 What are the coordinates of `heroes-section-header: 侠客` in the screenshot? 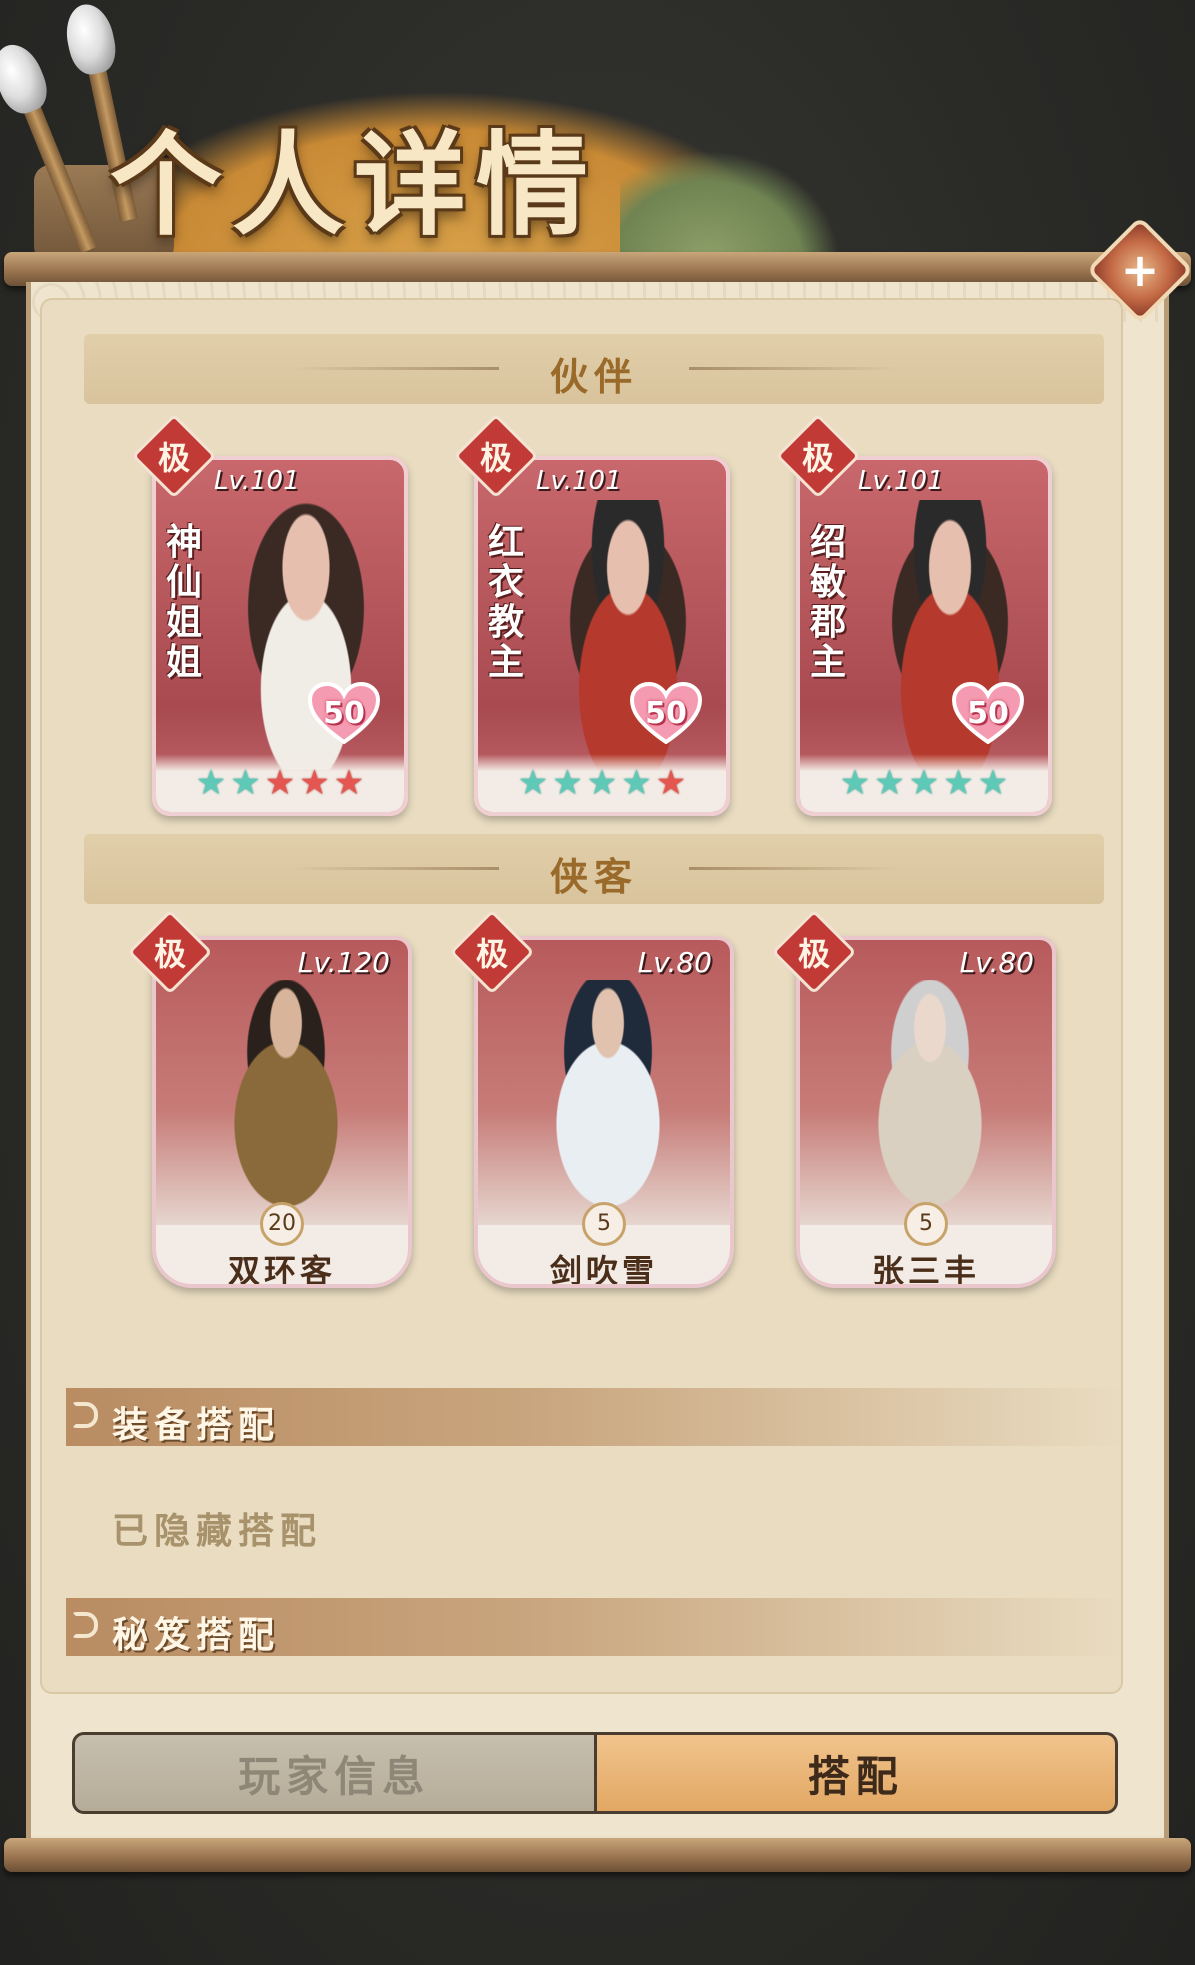 It's located at (594, 869).